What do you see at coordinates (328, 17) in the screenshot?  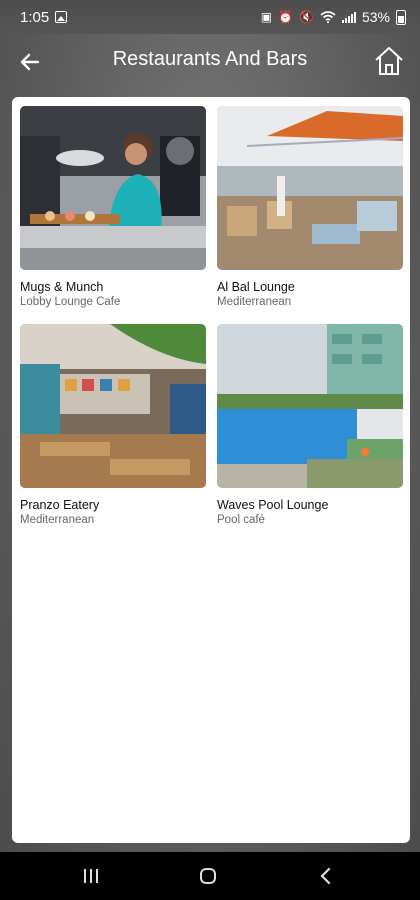 I see `wifi-icon` at bounding box center [328, 17].